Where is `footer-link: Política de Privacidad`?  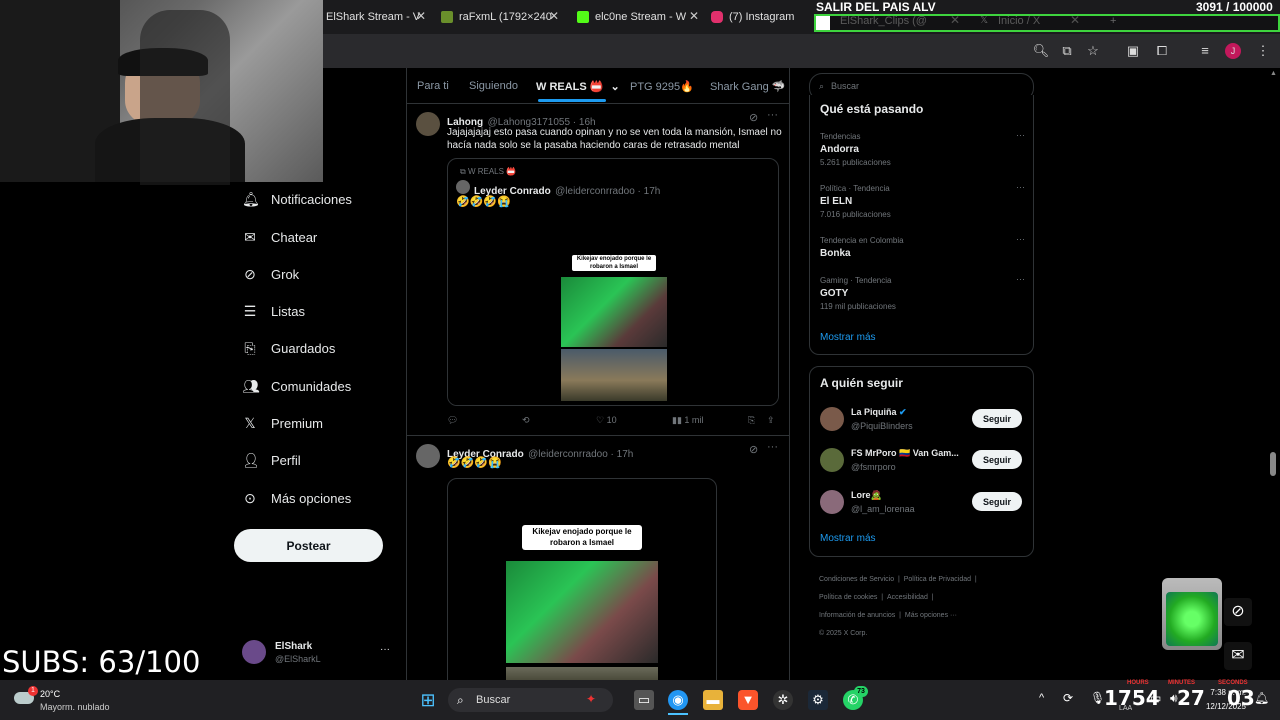 footer-link: Política de Privacidad is located at coordinates (937, 579).